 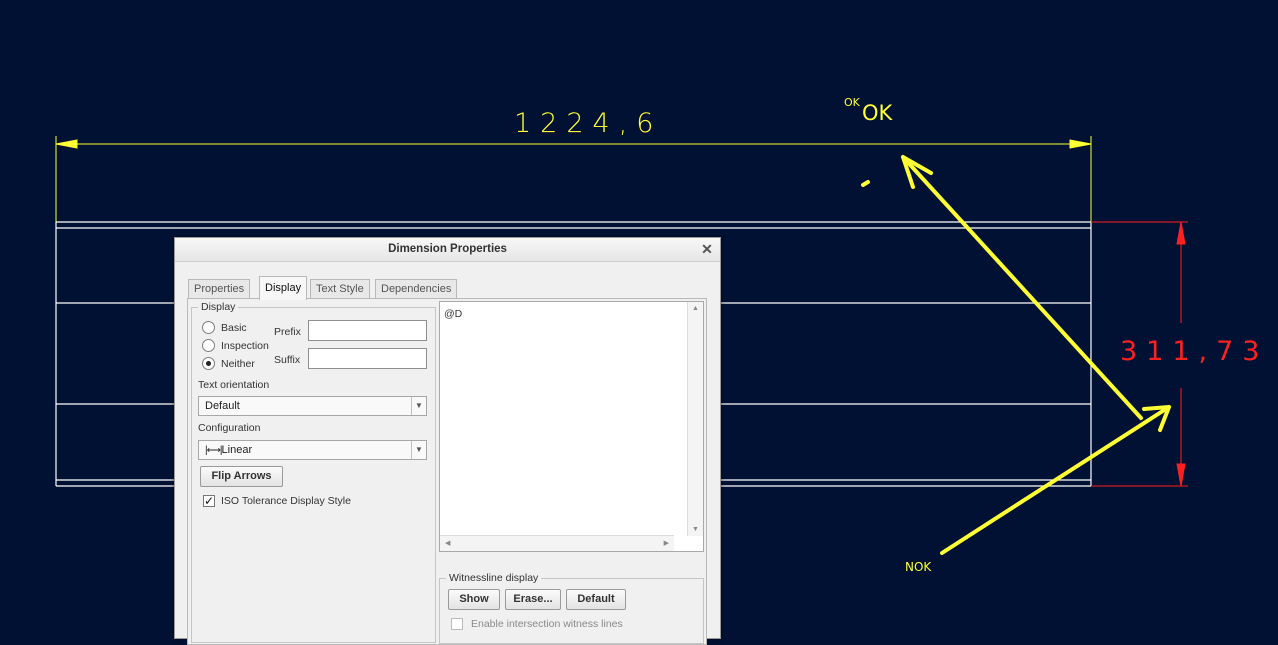 What do you see at coordinates (571, 426) in the screenshot?
I see `dimension-text-editor: @D ▲ ▼ ◀ ▶` at bounding box center [571, 426].